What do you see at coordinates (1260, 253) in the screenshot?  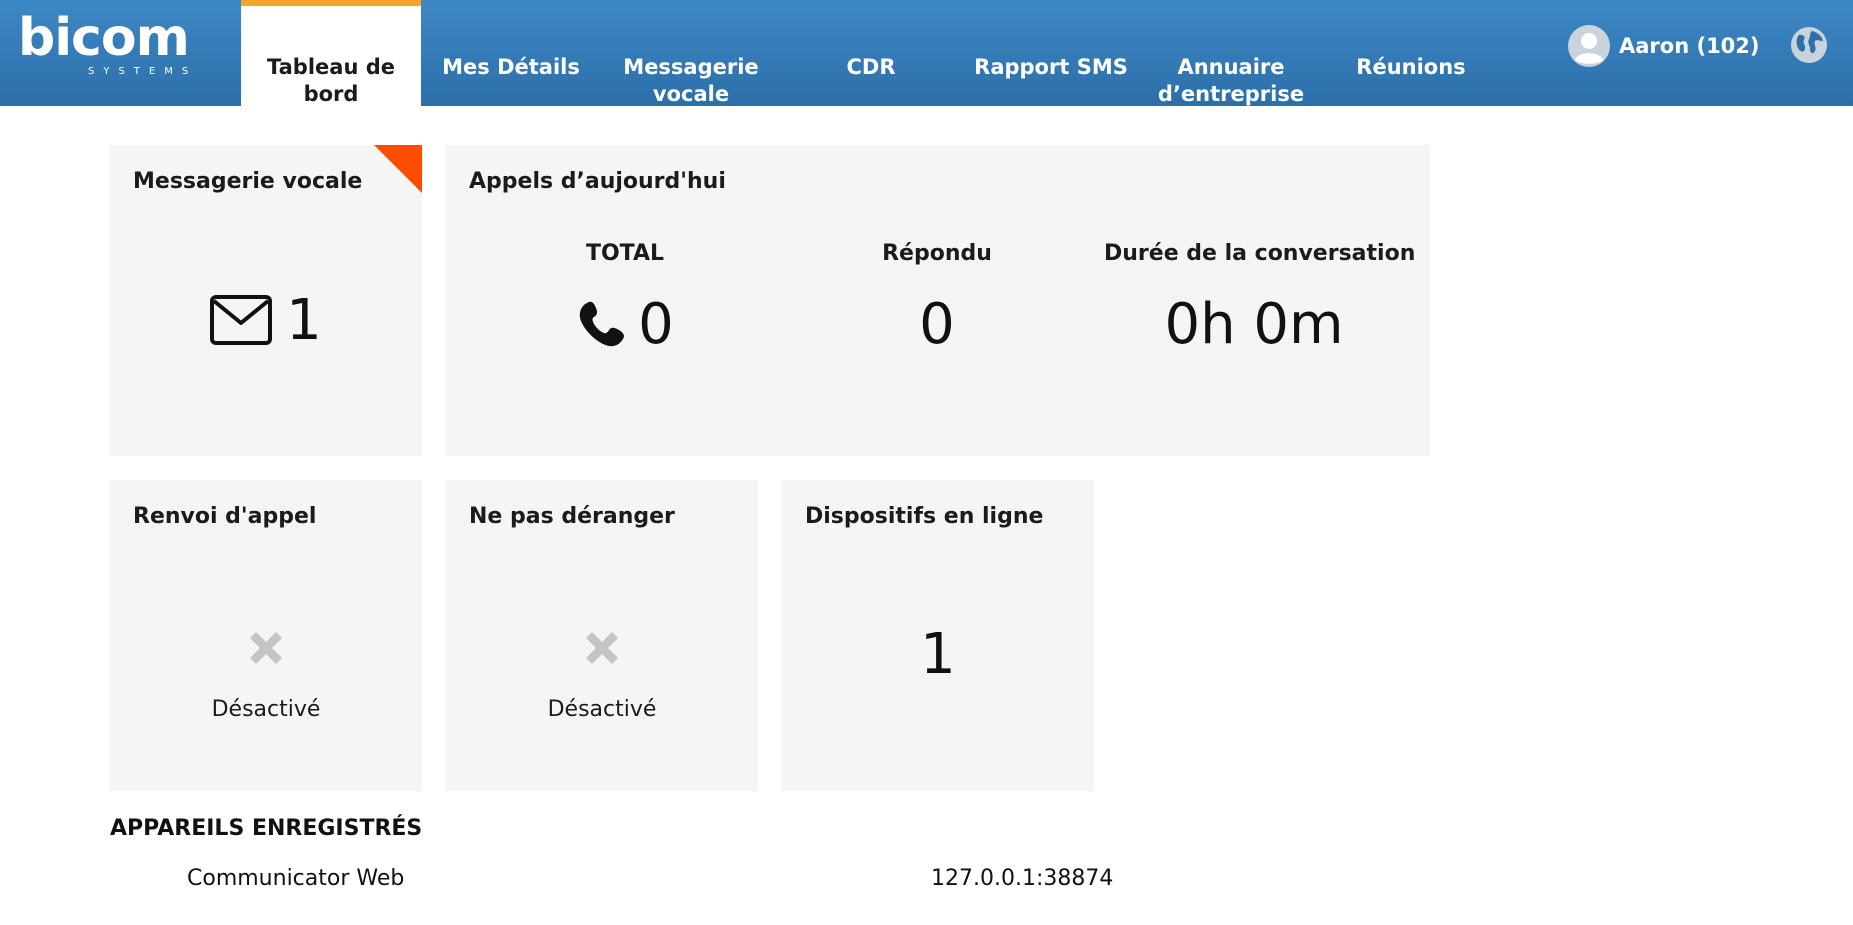 I see `duration-label: Durée de la conversation` at bounding box center [1260, 253].